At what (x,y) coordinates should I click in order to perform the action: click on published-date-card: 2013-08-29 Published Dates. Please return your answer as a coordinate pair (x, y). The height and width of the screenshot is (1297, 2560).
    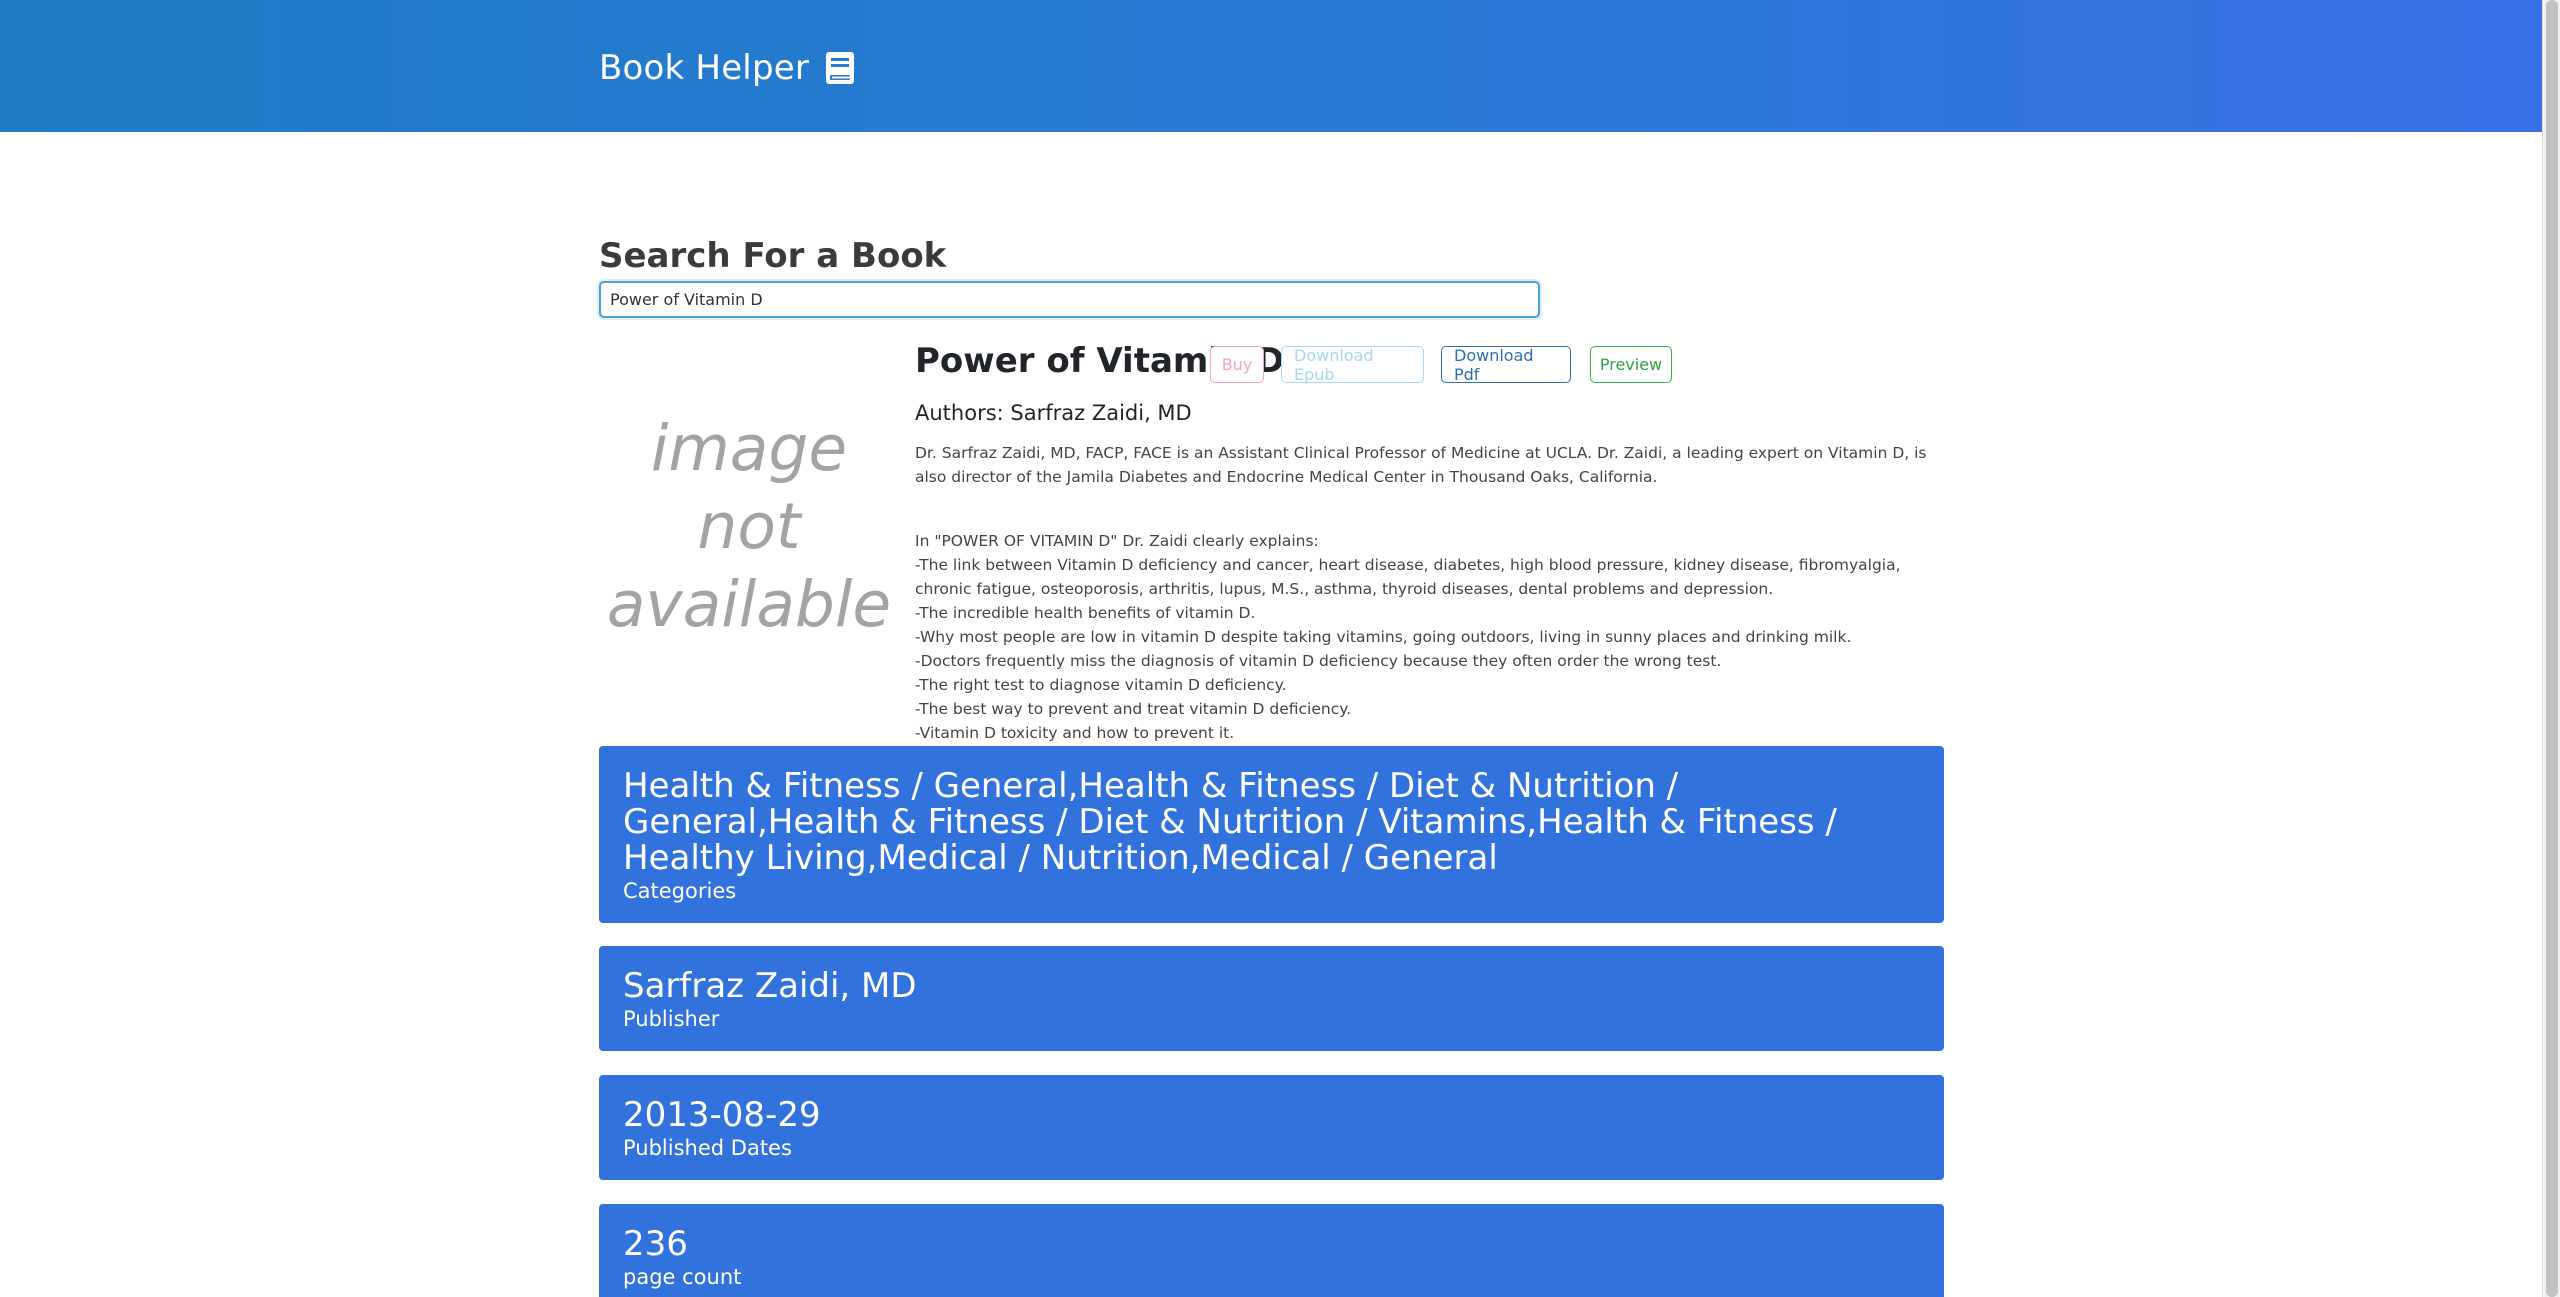
    Looking at the image, I should click on (1271, 1127).